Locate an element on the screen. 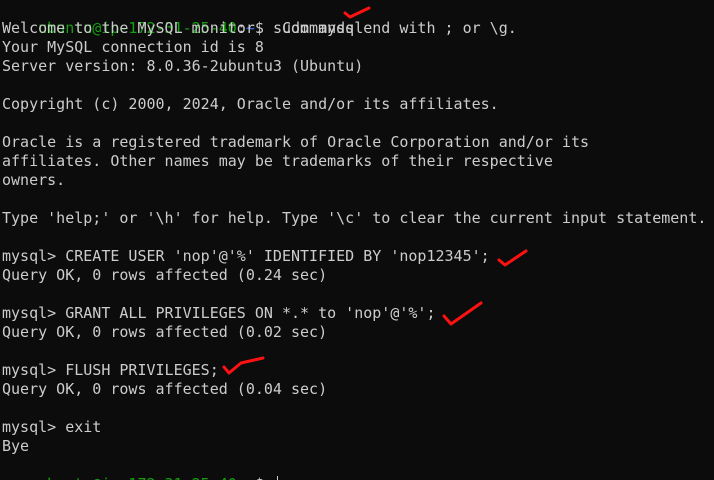 The image size is (714, 480). query-result-line: Query OK, 0 rows affected (0.04 sec) is located at coordinates (165, 389).